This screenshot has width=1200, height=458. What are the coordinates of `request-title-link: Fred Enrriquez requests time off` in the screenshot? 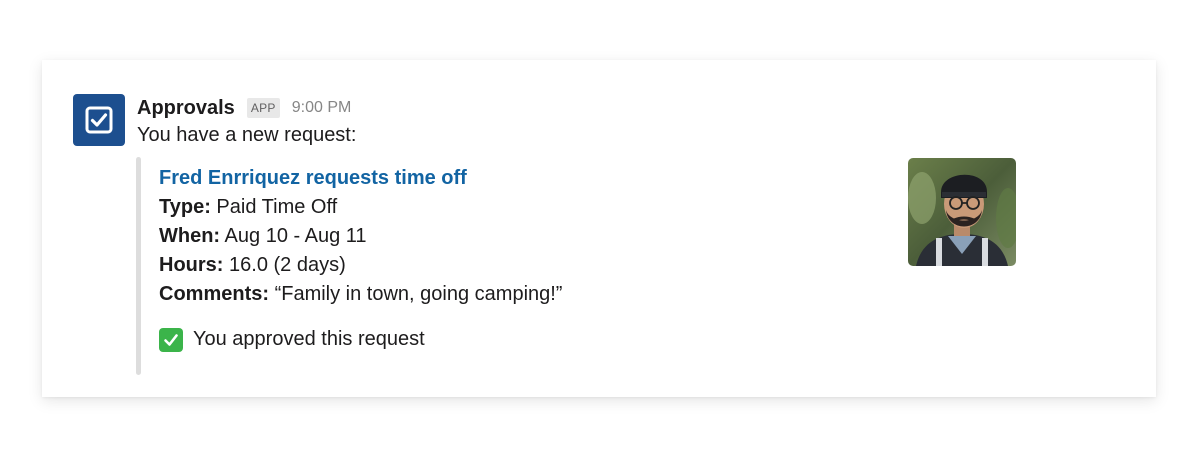 It's located at (313, 178).